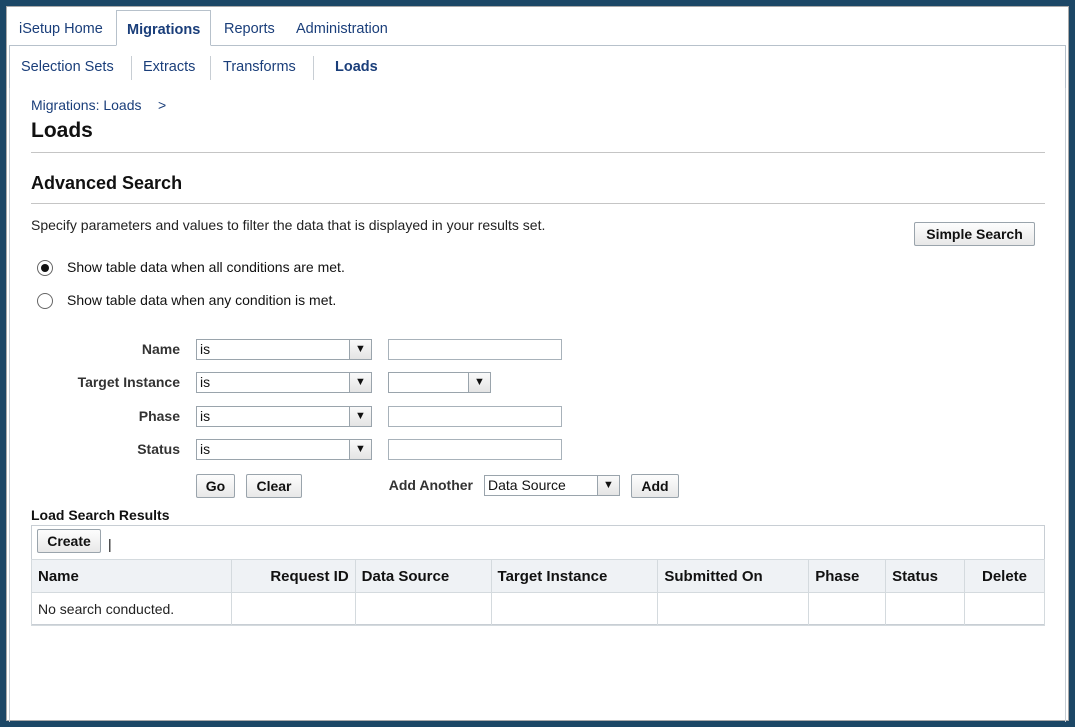 The height and width of the screenshot is (727, 1075). What do you see at coordinates (537, 66) in the screenshot?
I see `sub-navigation: Selection Sets Extracts Transforms Loads` at bounding box center [537, 66].